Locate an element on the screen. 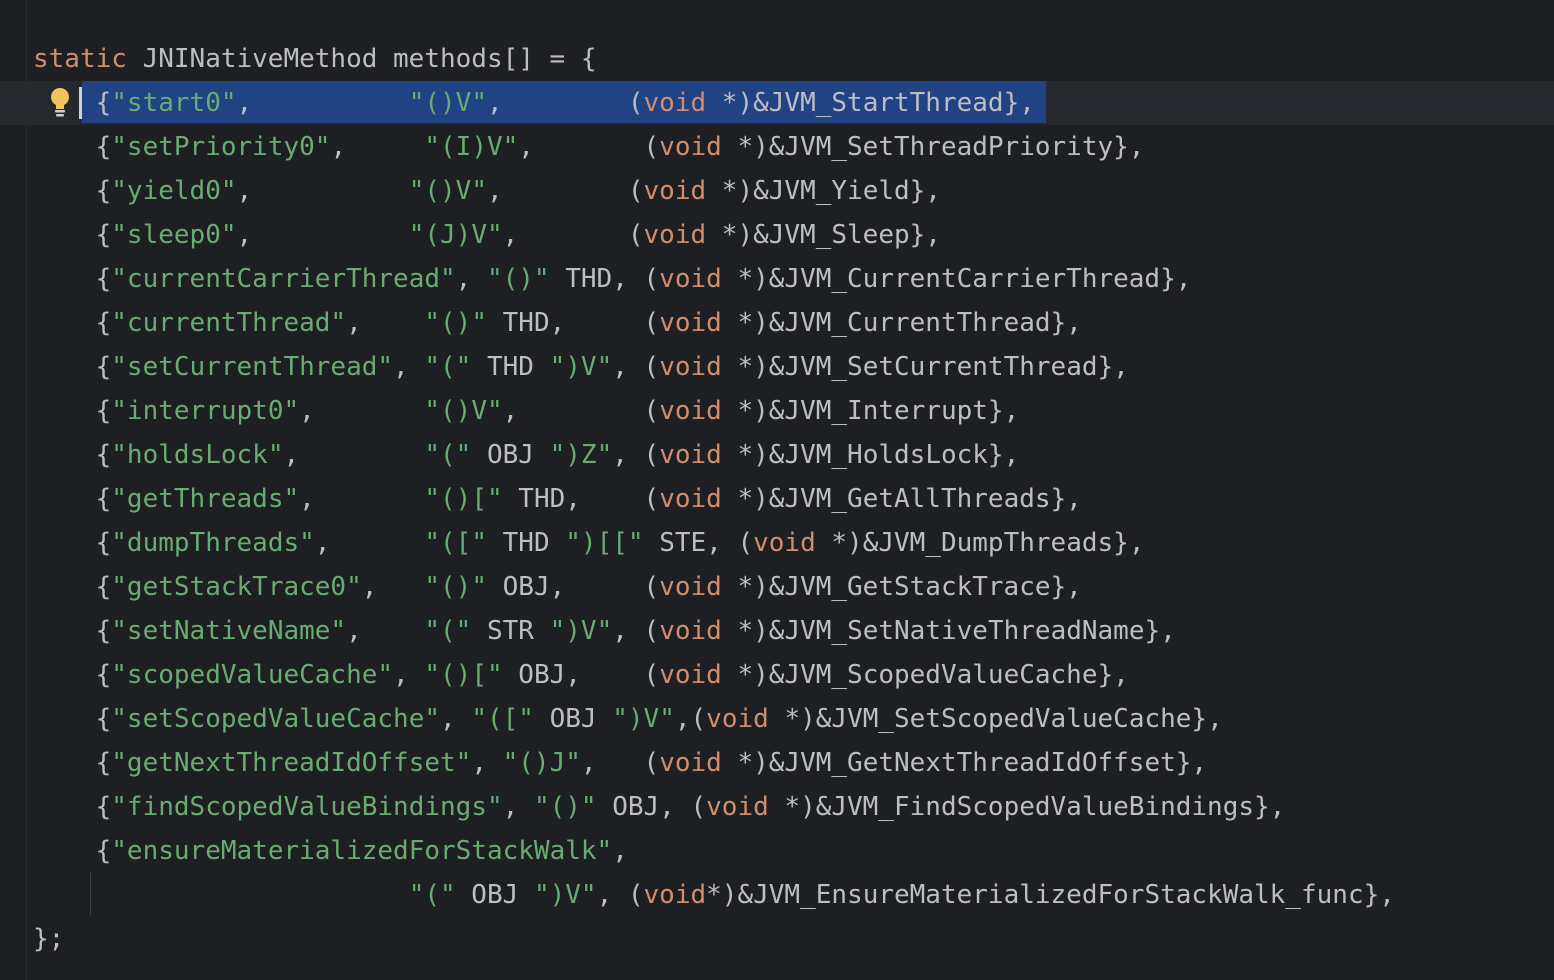 The width and height of the screenshot is (1554, 980). string-token: "setCurrentThread" is located at coordinates (252, 367).